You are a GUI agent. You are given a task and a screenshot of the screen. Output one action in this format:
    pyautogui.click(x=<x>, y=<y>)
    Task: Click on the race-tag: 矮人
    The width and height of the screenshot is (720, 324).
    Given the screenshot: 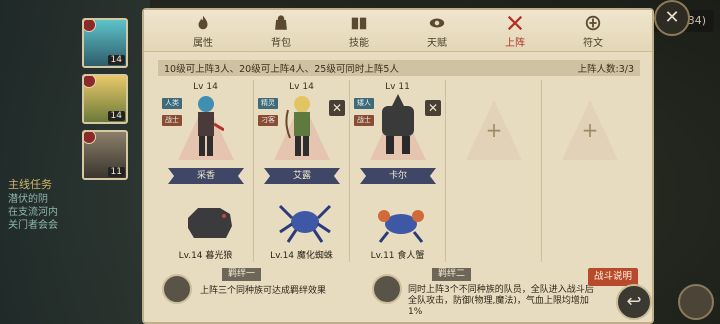 What is the action you would take?
    pyautogui.click(x=364, y=103)
    